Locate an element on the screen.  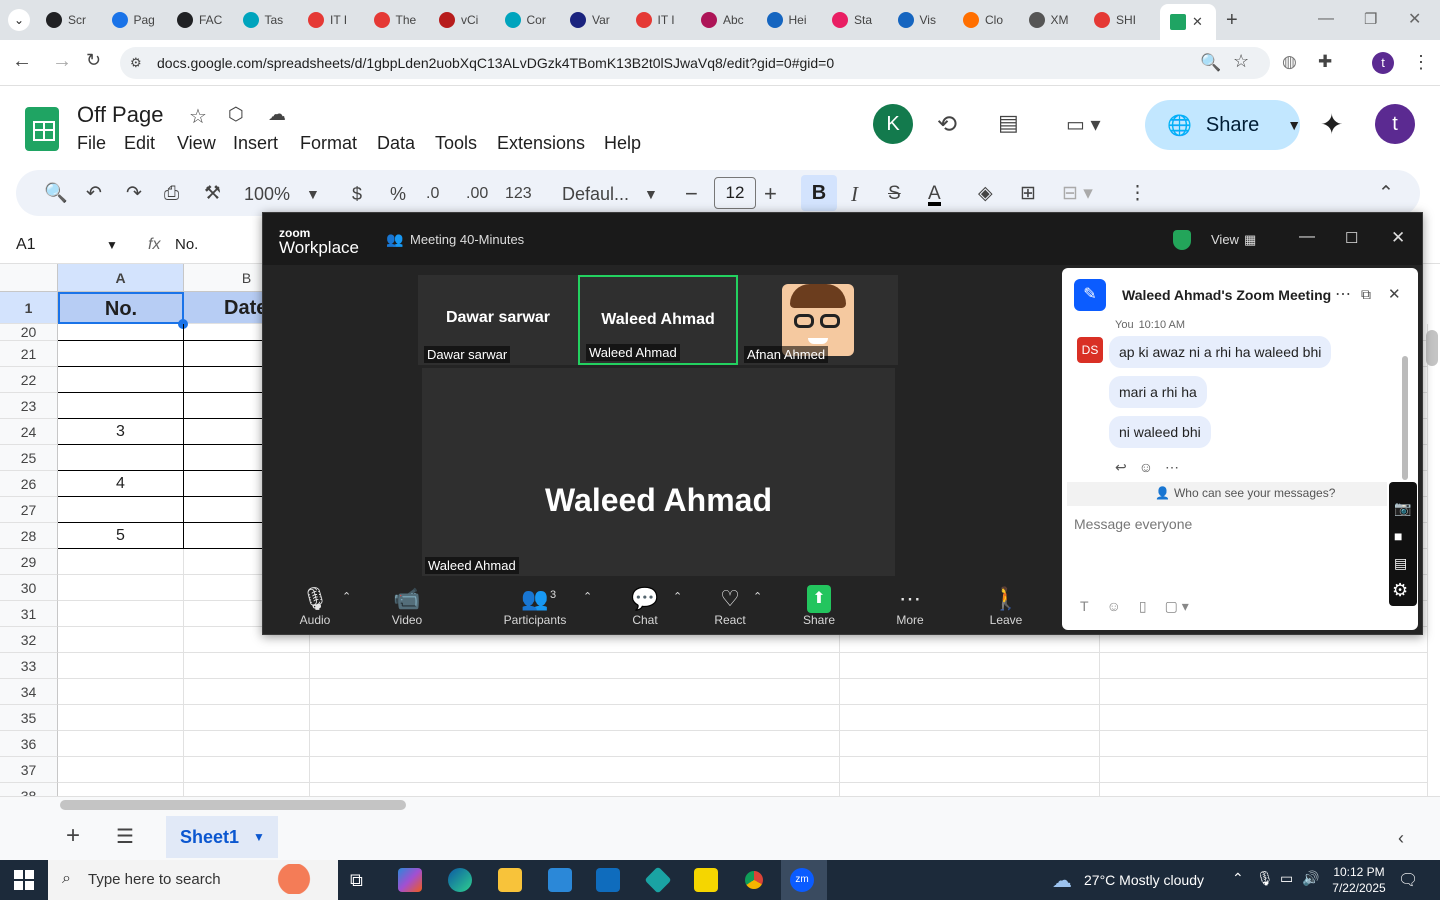
participant-tile: Afnan Ahmed is located at coordinates (818, 320).